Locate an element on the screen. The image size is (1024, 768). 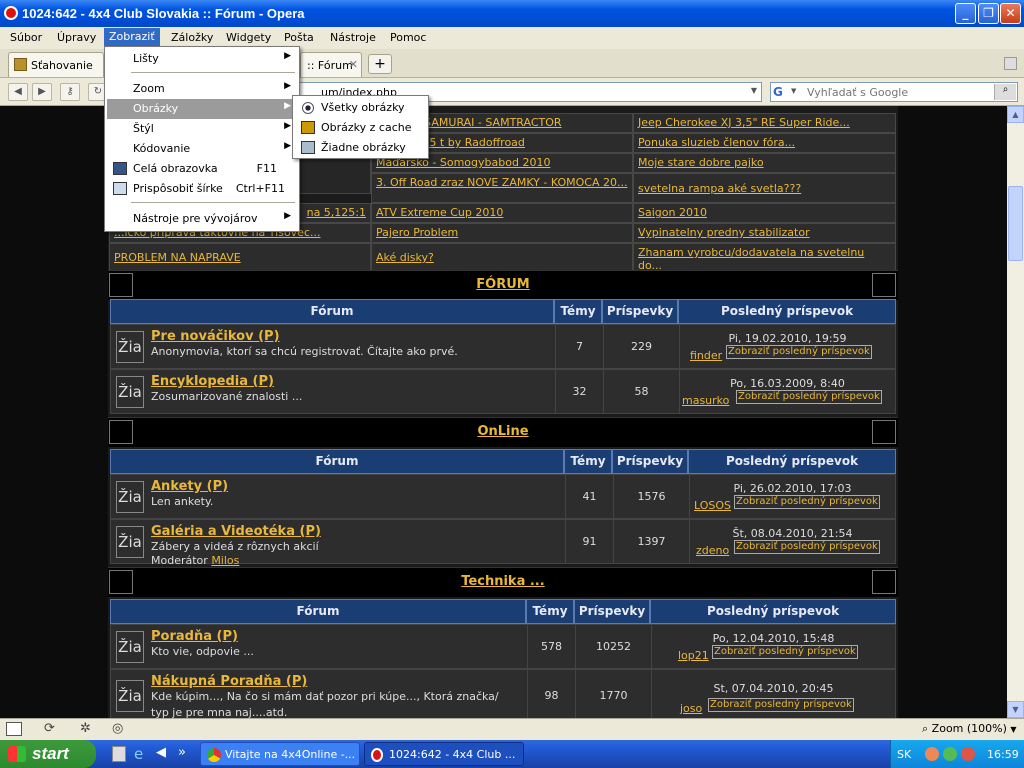
category-title: FÓRUM is located at coordinates (503, 284).